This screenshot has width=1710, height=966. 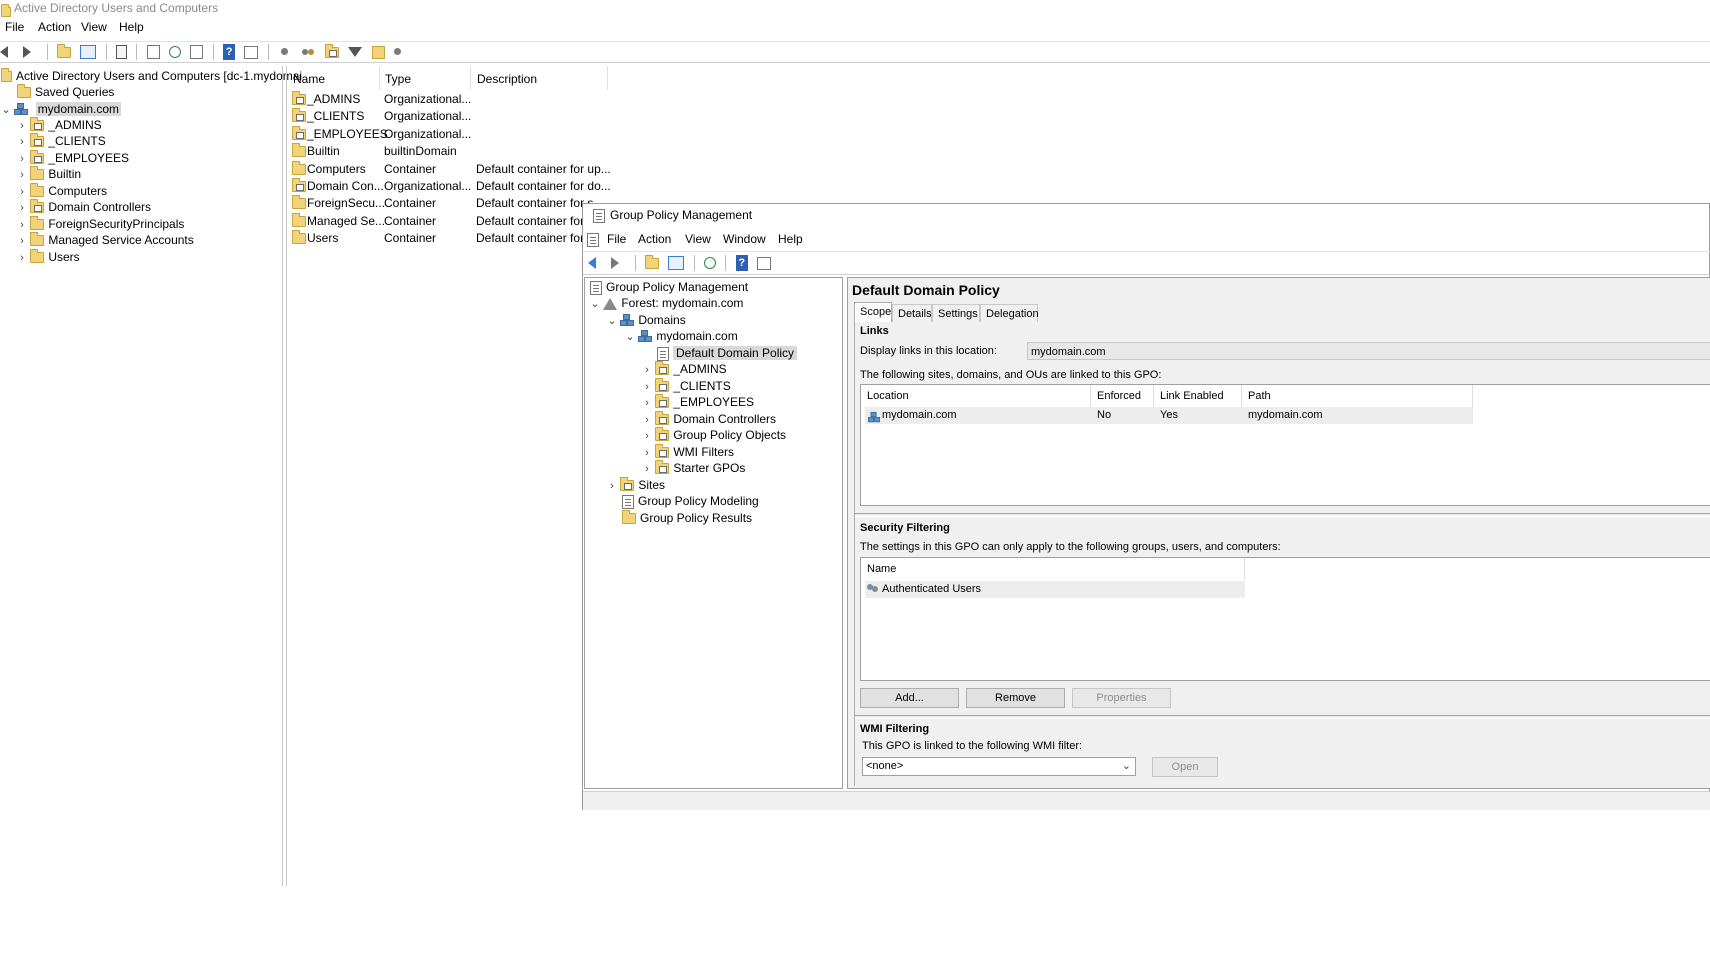 What do you see at coordinates (693, 468) in the screenshot?
I see `gpm-tree-item: › Starter GPOs` at bounding box center [693, 468].